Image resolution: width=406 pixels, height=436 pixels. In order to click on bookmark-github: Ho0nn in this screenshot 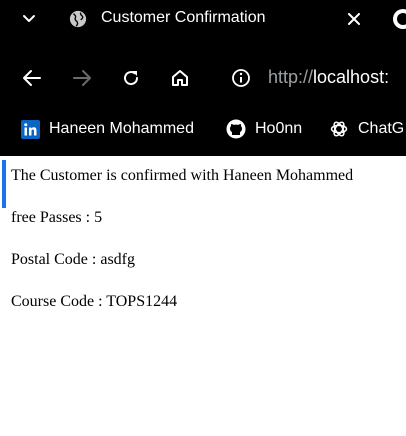, I will do `click(264, 129)`.